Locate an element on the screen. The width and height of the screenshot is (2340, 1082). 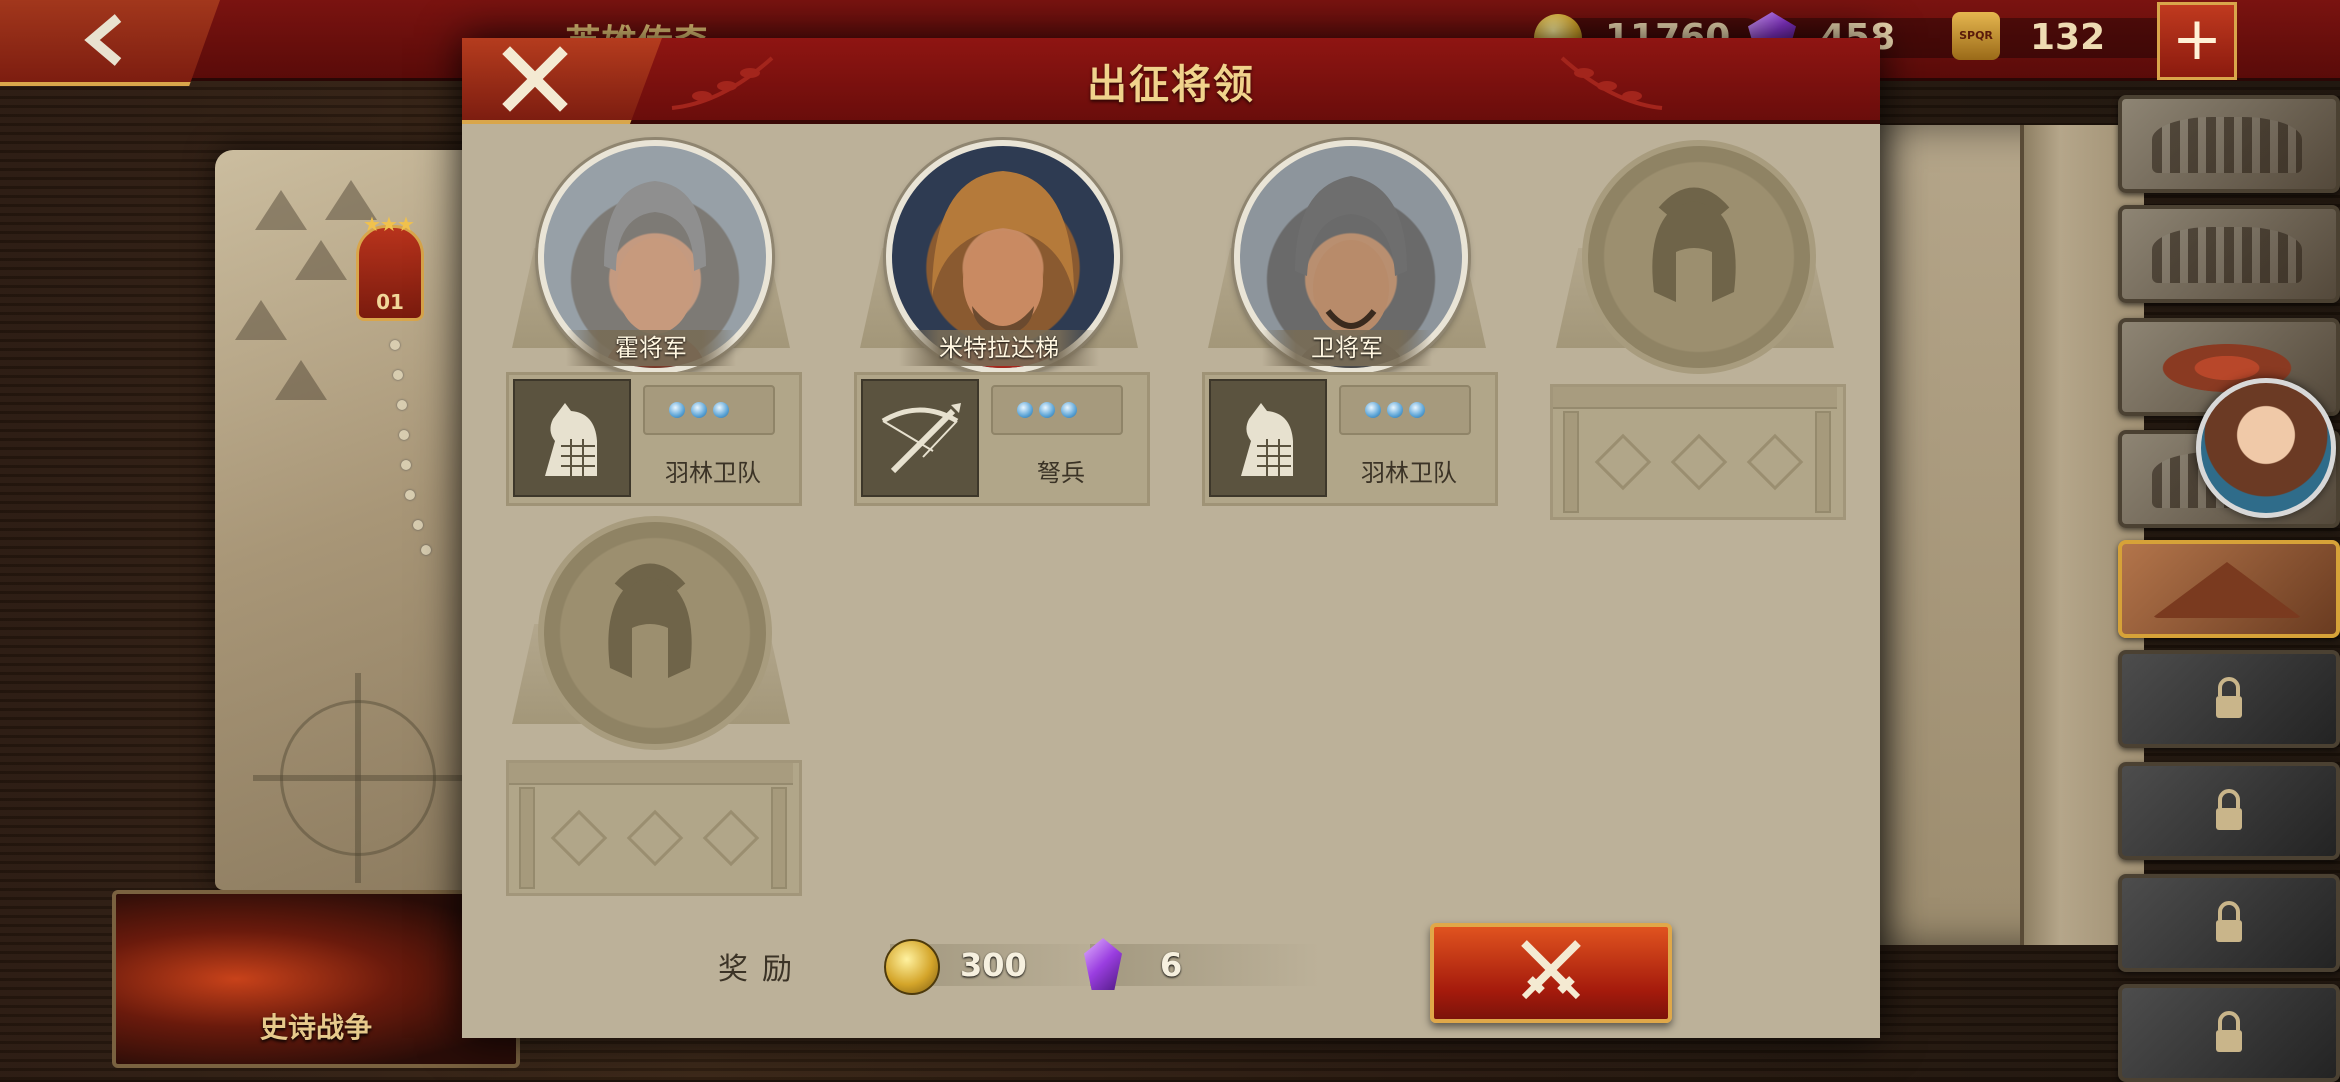
hero-name: 霍将军 is located at coordinates (651, 348).